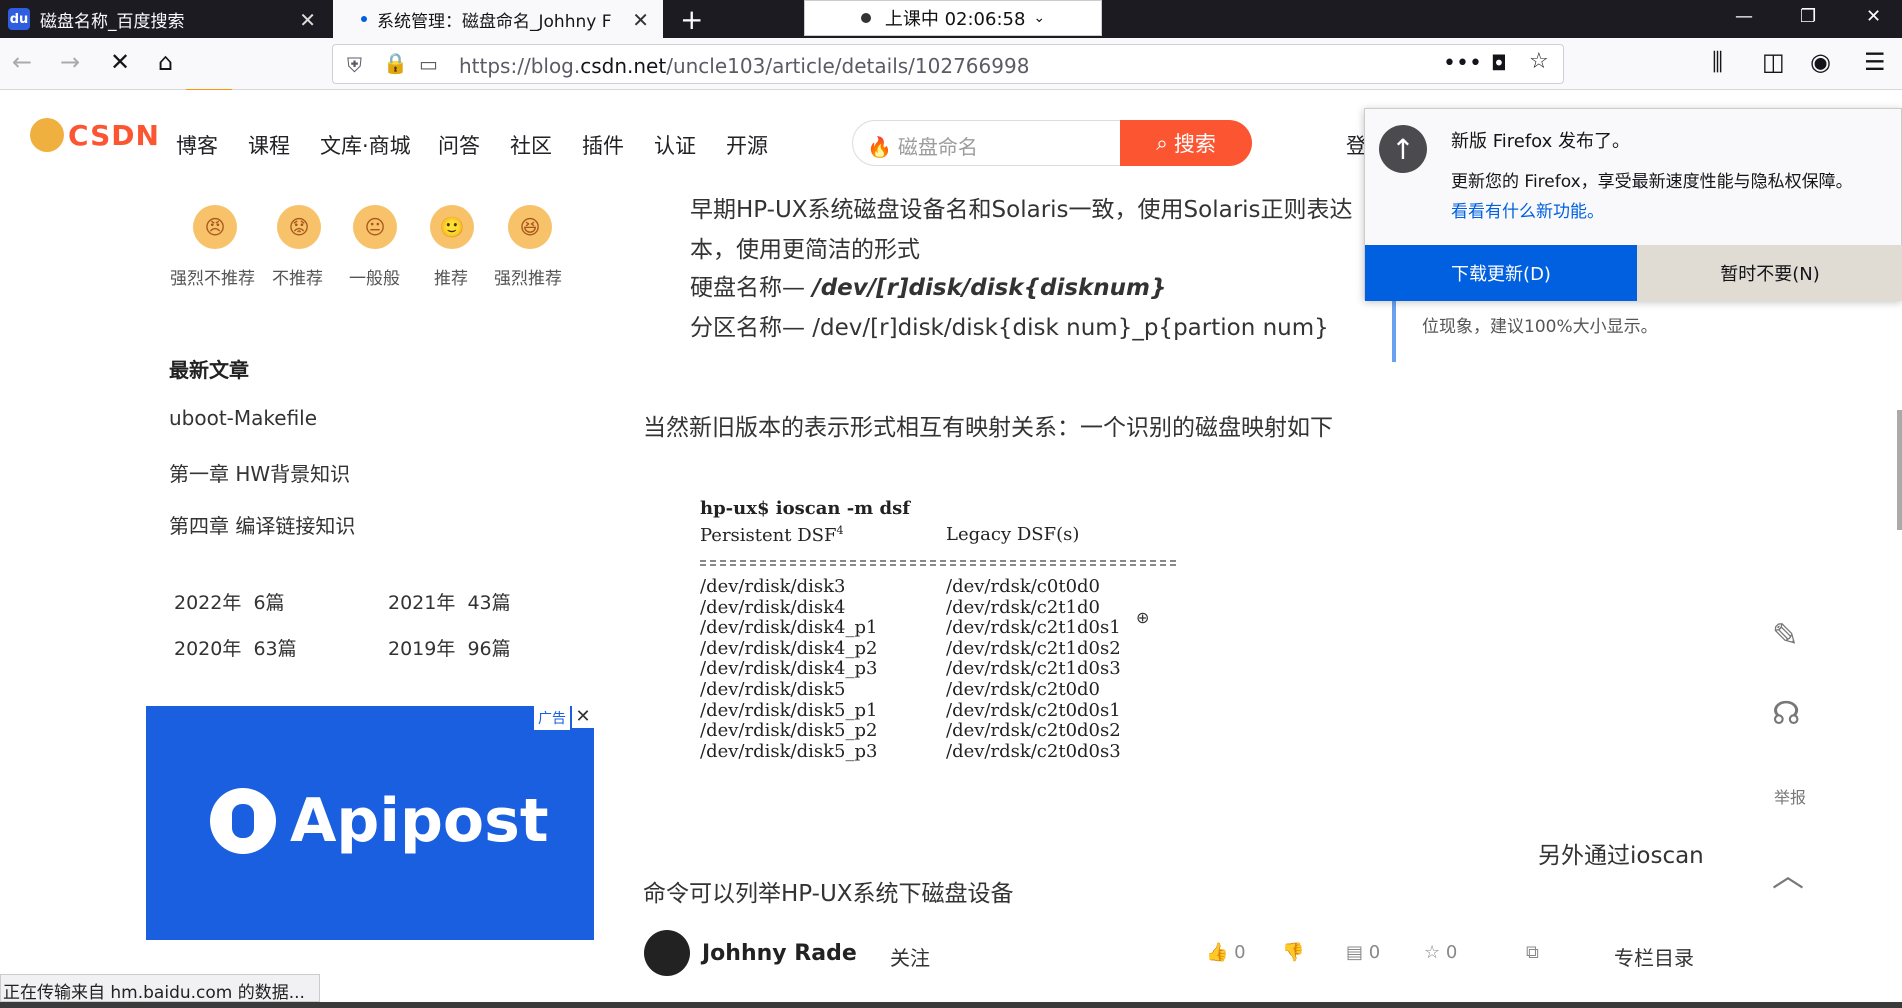 Image resolution: width=1902 pixels, height=1008 pixels. I want to click on search-input: 🔥 磁盘命名, so click(987, 143).